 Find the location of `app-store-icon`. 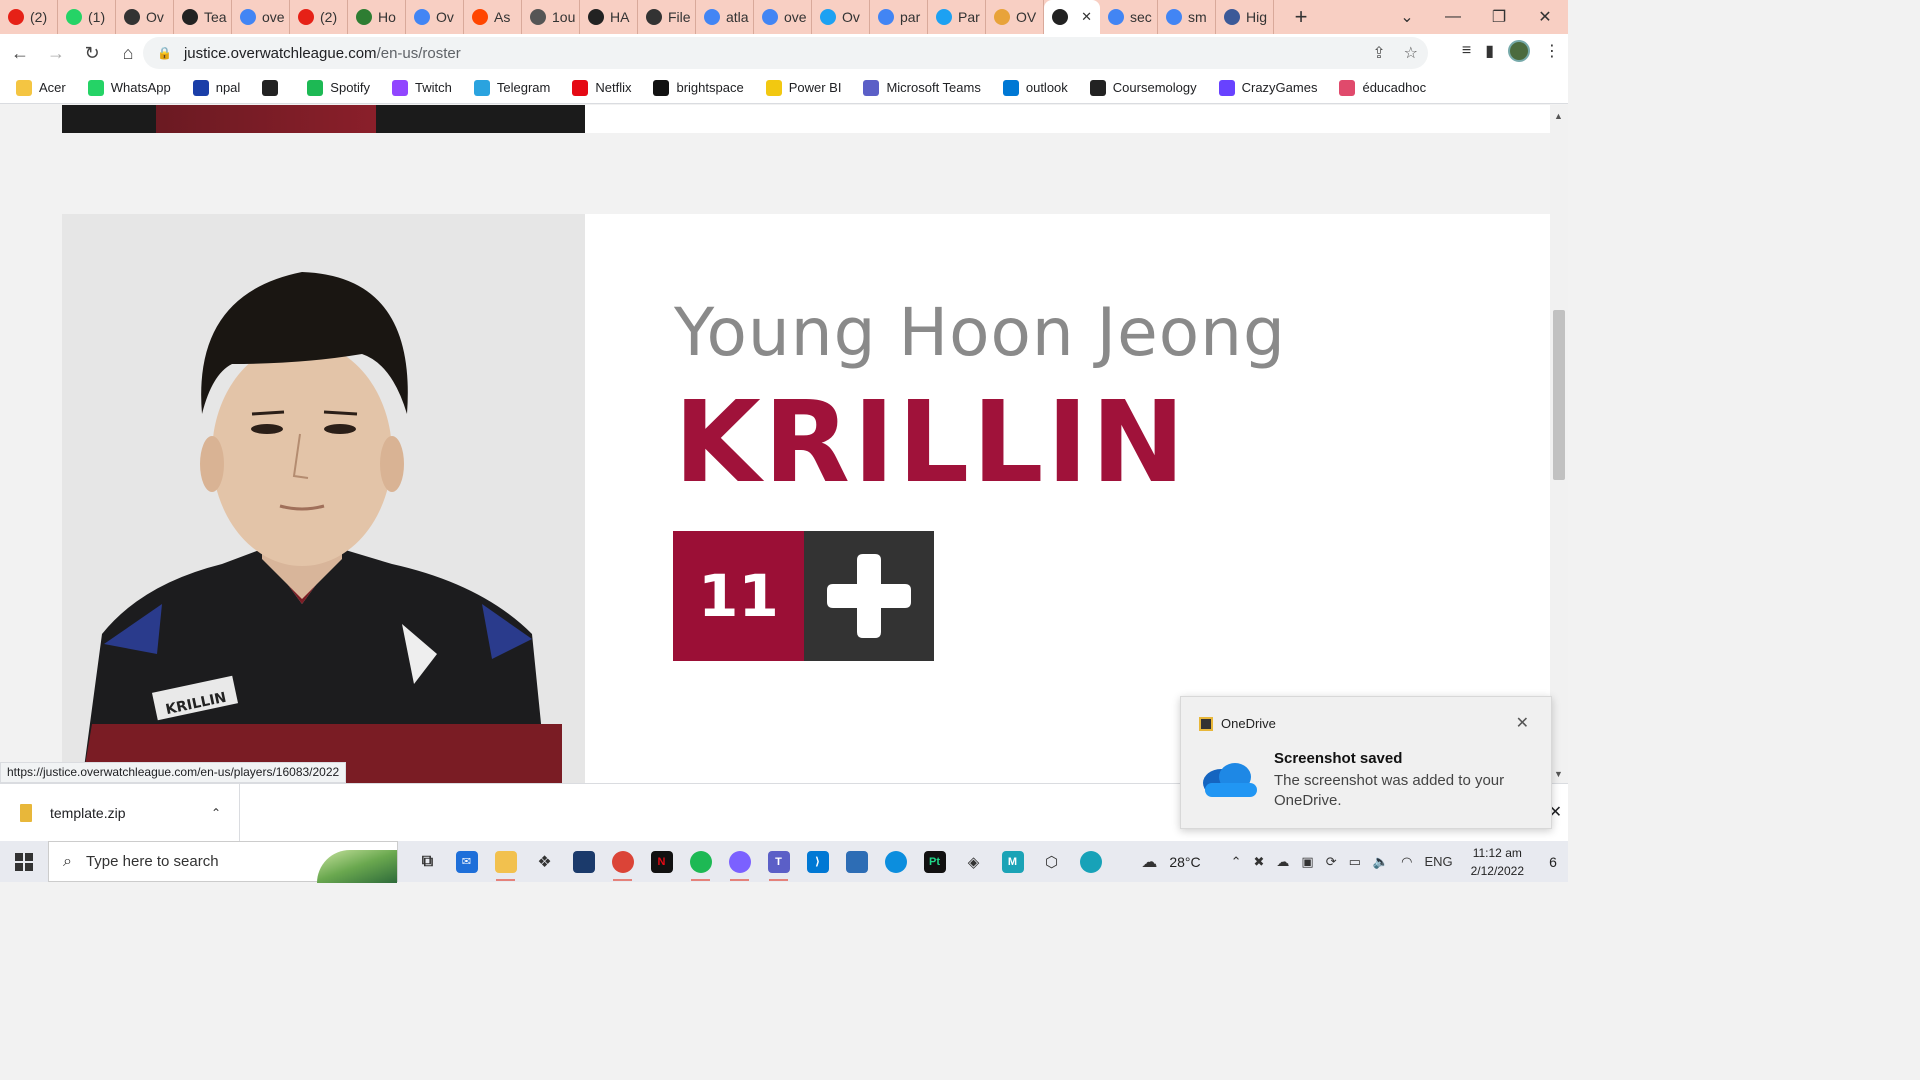

app-store-icon is located at coordinates (583, 861).